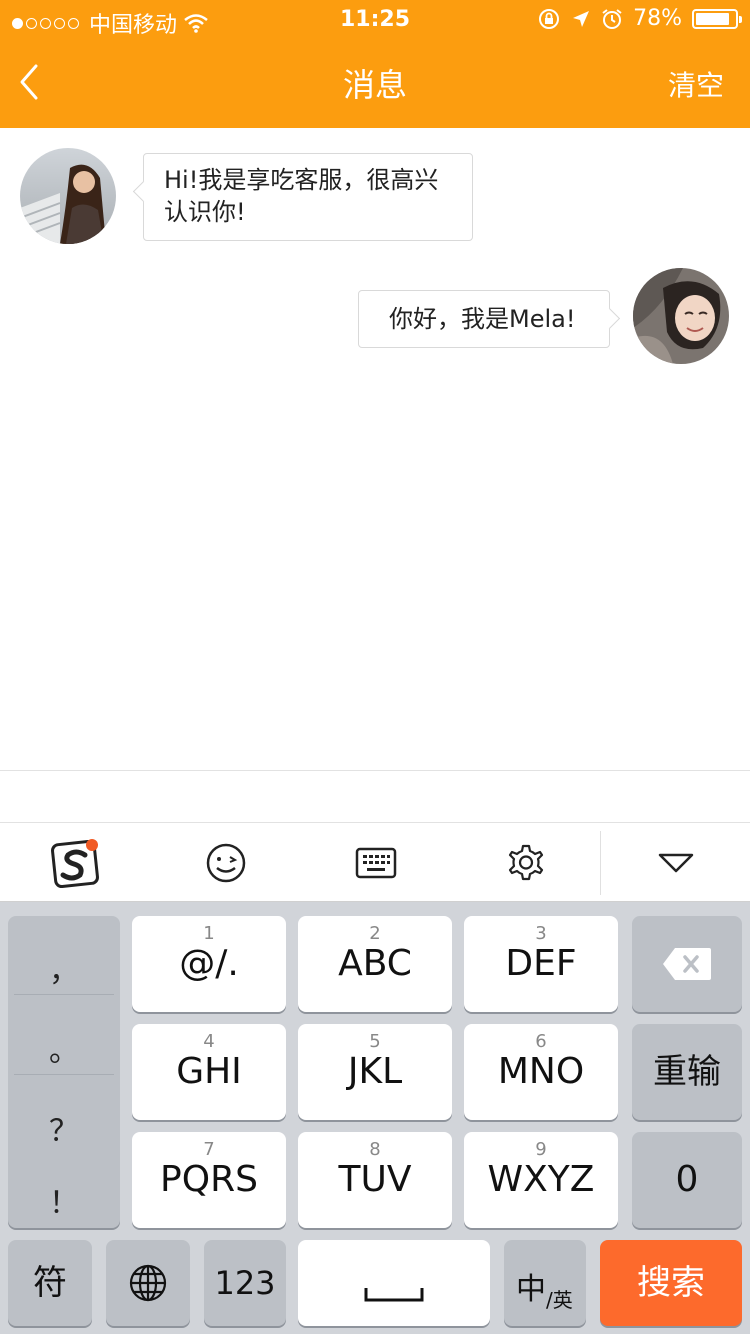 Image resolution: width=750 pixels, height=1334 pixels. Describe the element at coordinates (531, 1289) in the screenshot. I see `lang-main-label: 中` at that location.